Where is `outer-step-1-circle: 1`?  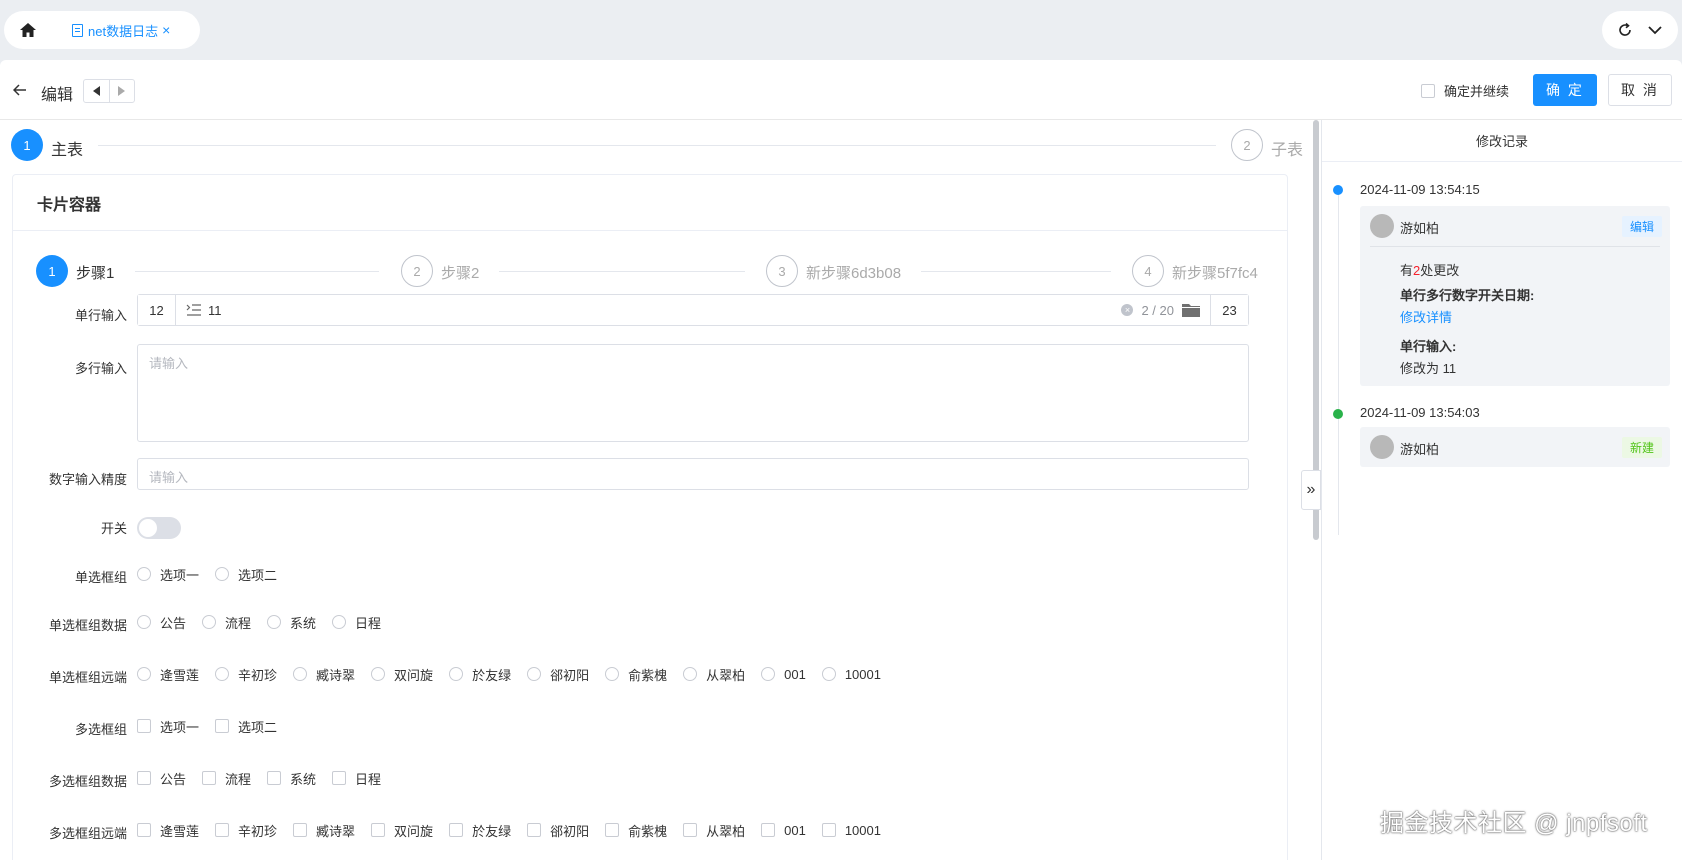 outer-step-1-circle: 1 is located at coordinates (27, 145).